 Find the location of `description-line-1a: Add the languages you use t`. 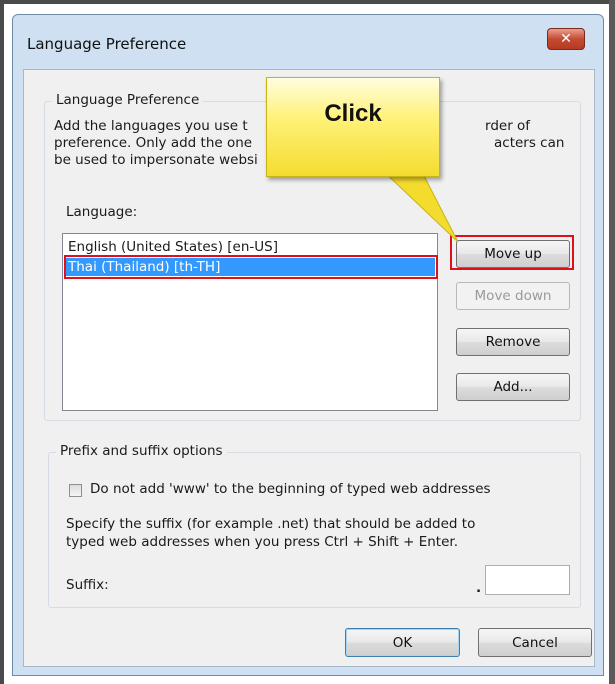

description-line-1a: Add the languages you use t is located at coordinates (151, 126).